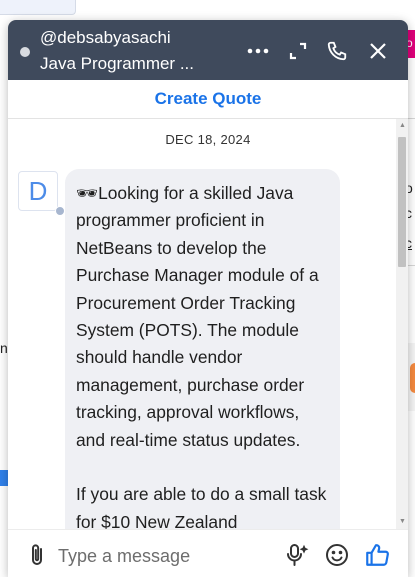 The image size is (415, 577). I want to click on avatar-initial: D, so click(38, 190).